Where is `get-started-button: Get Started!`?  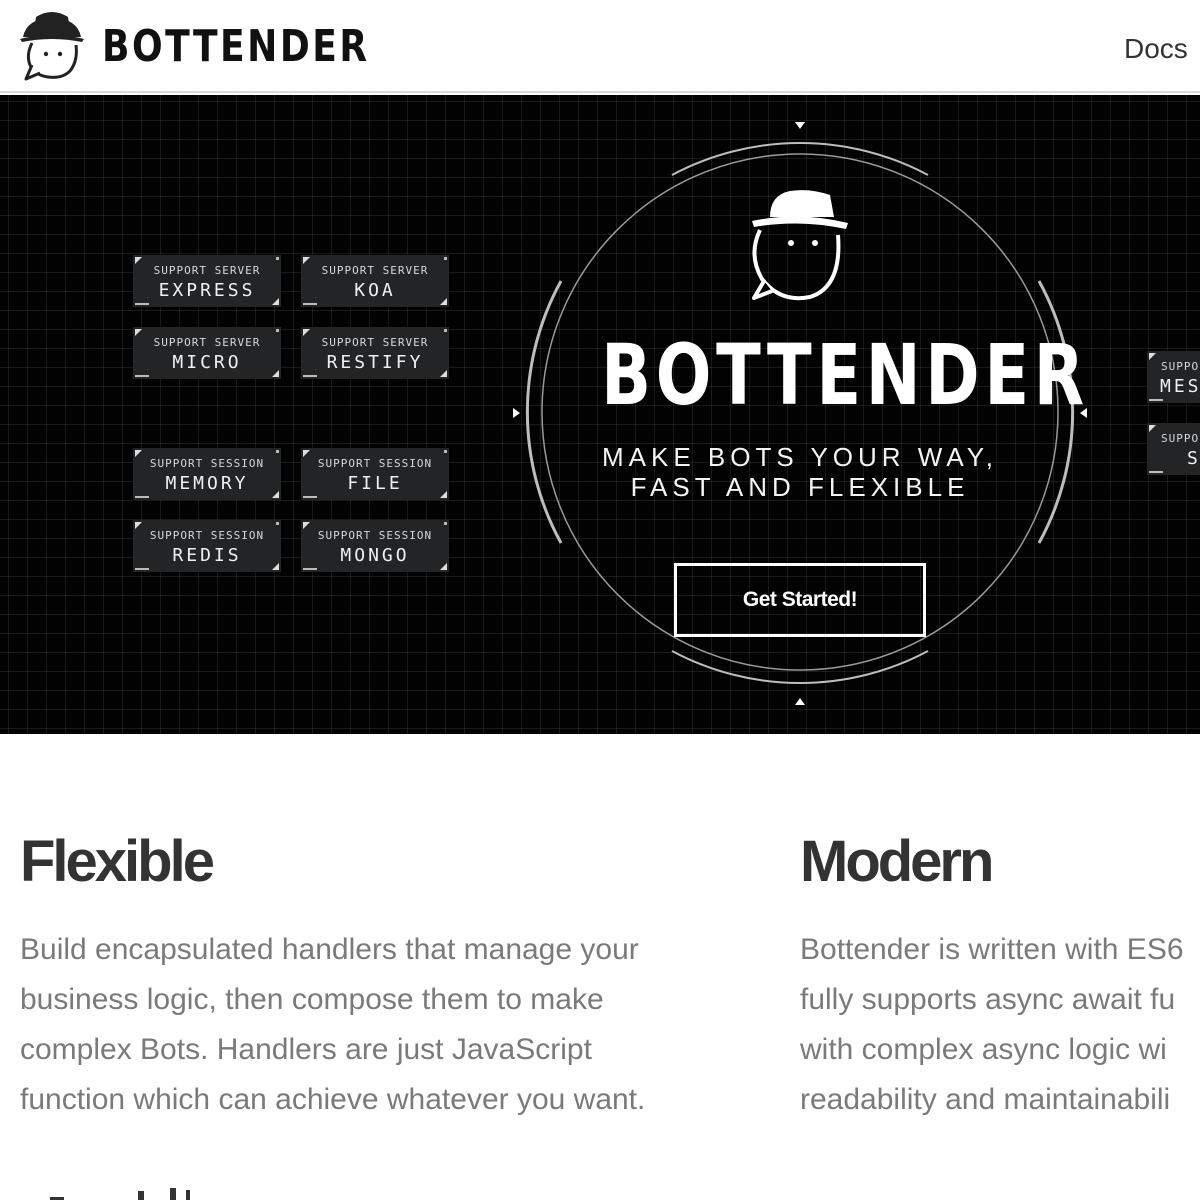
get-started-button: Get Started! is located at coordinates (800, 600).